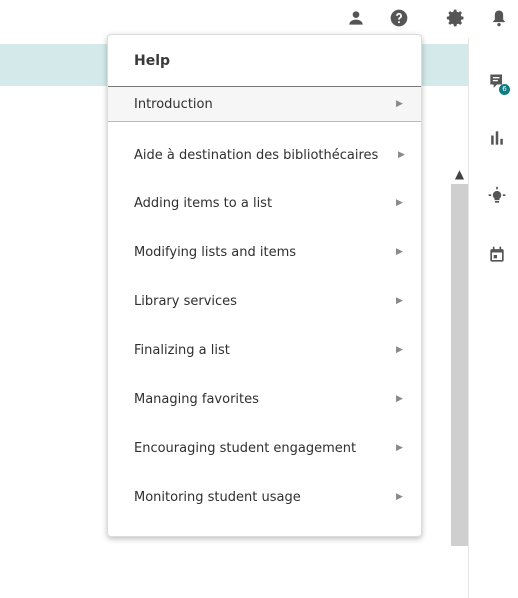 This screenshot has width=518, height=598. I want to click on menu-item-label: Library services, so click(185, 301).